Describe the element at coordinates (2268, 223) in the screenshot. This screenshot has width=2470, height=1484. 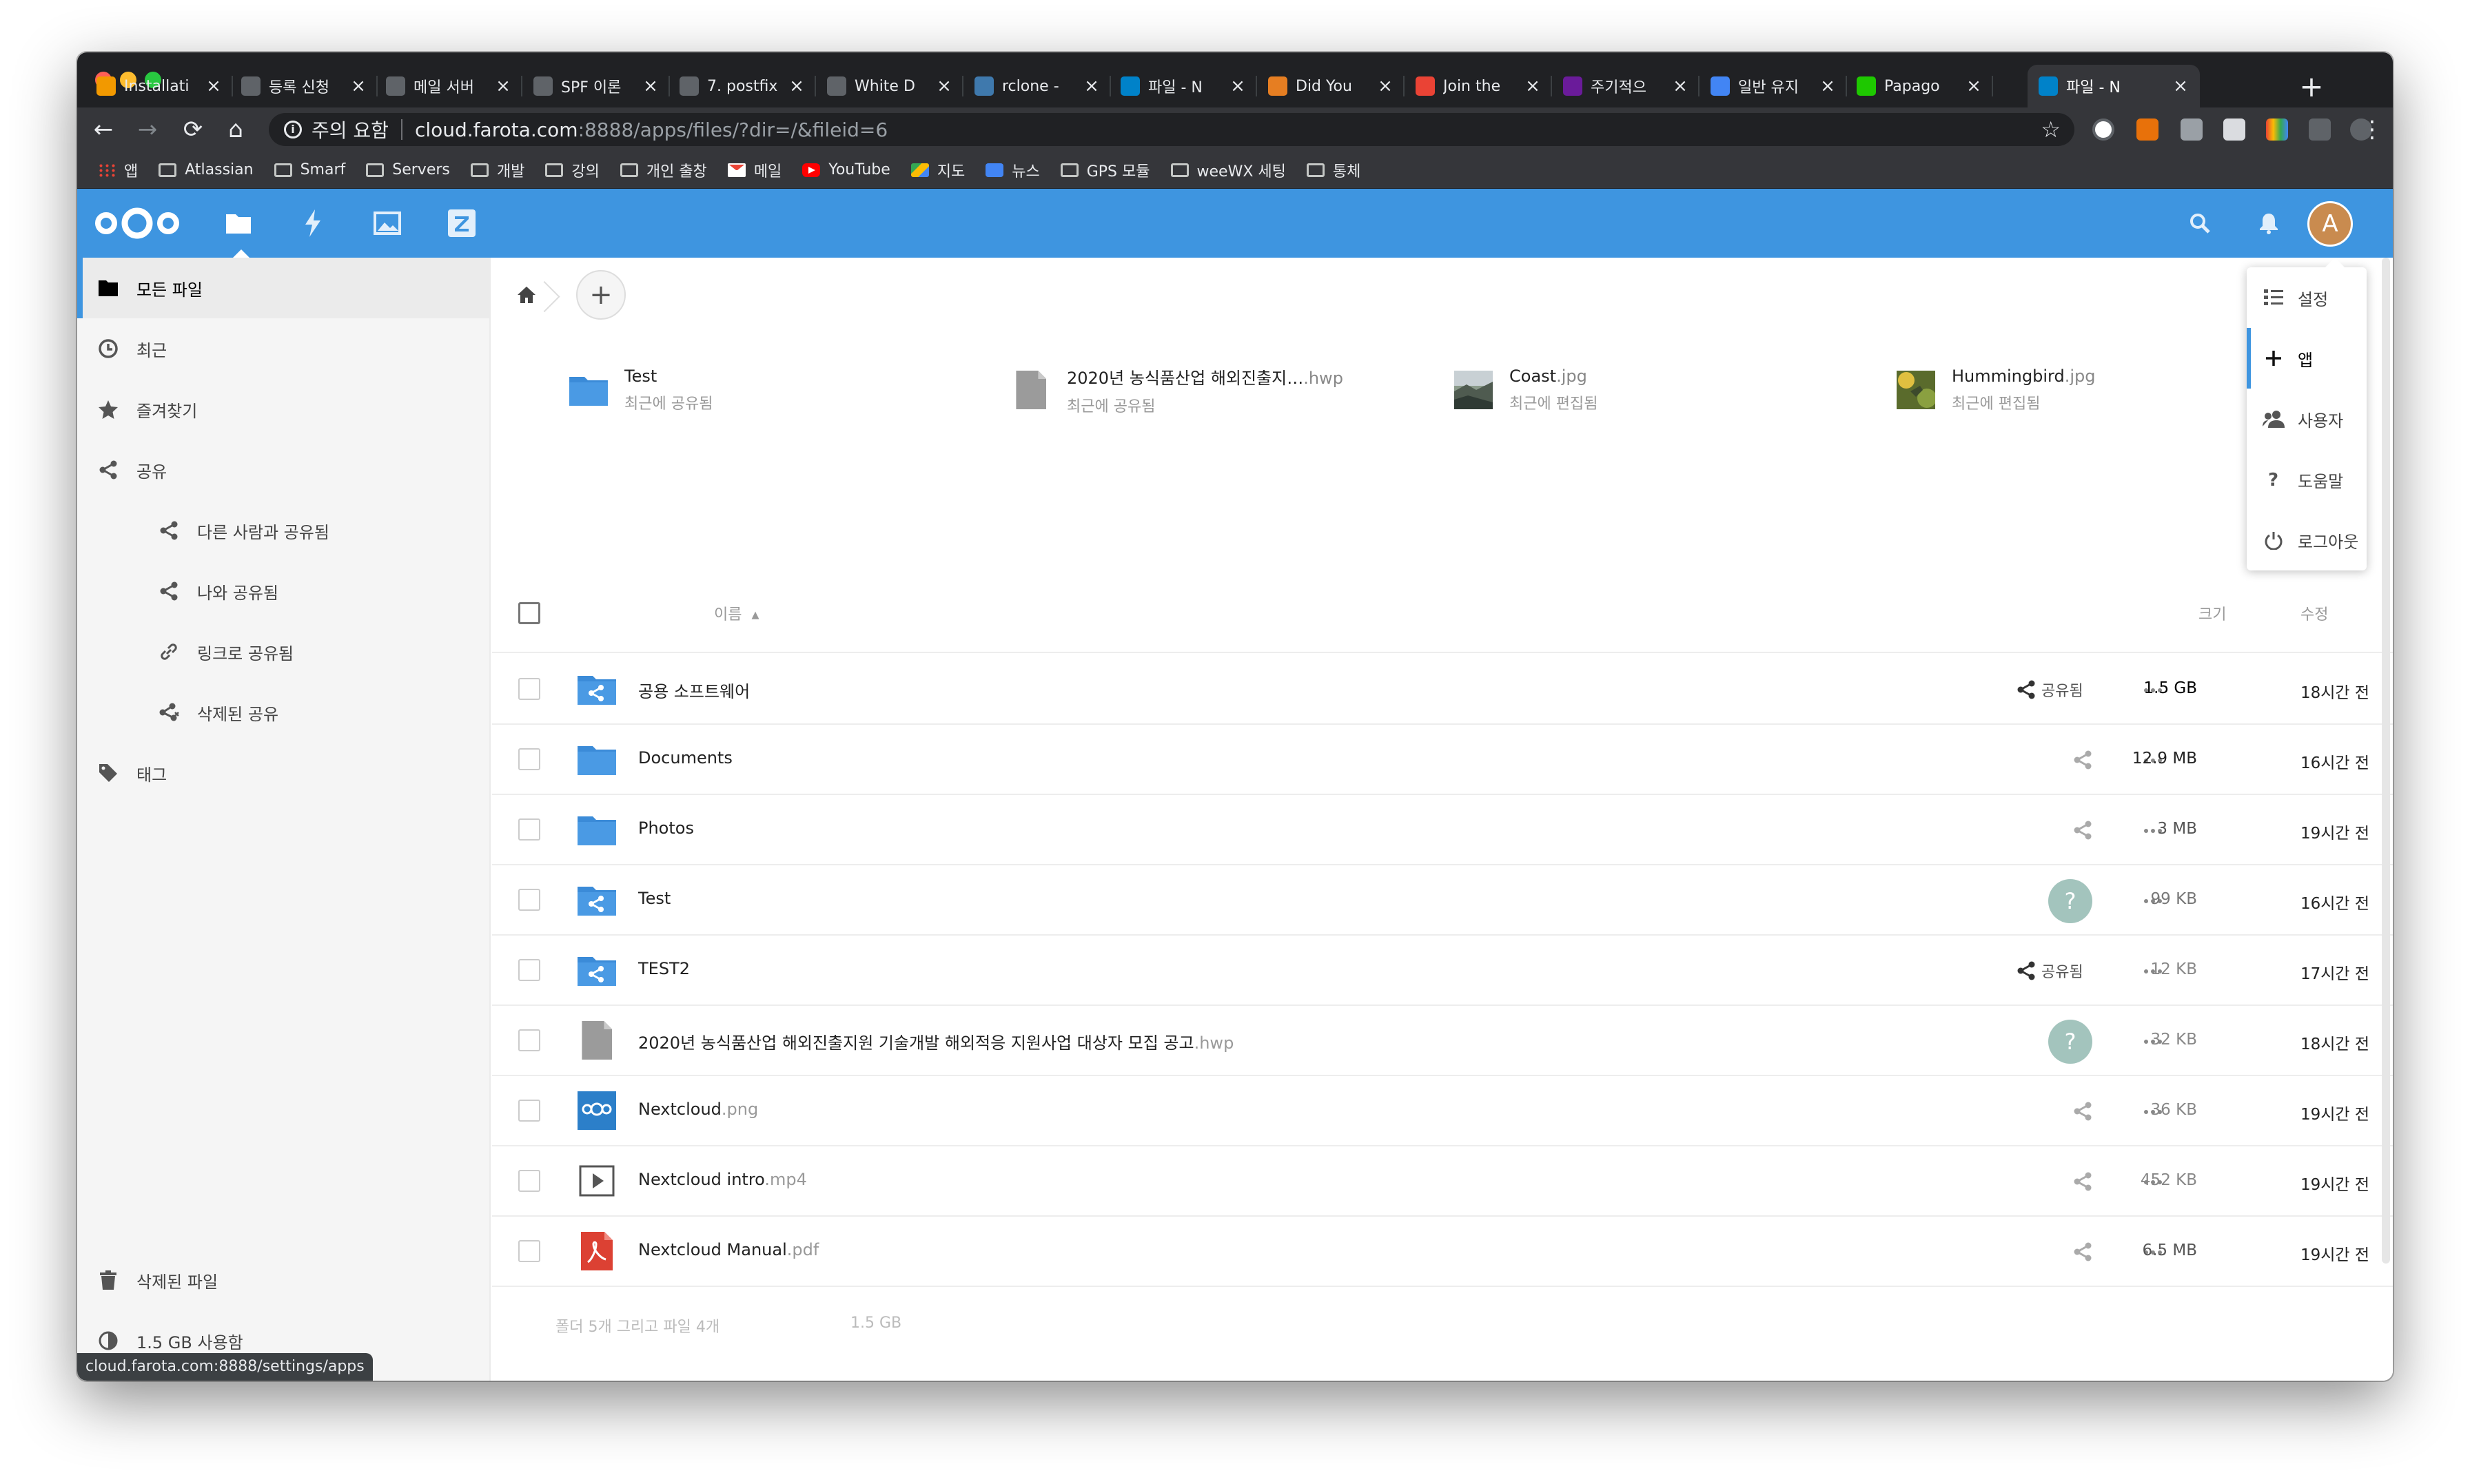
I see `notifications-bell-icon` at that location.